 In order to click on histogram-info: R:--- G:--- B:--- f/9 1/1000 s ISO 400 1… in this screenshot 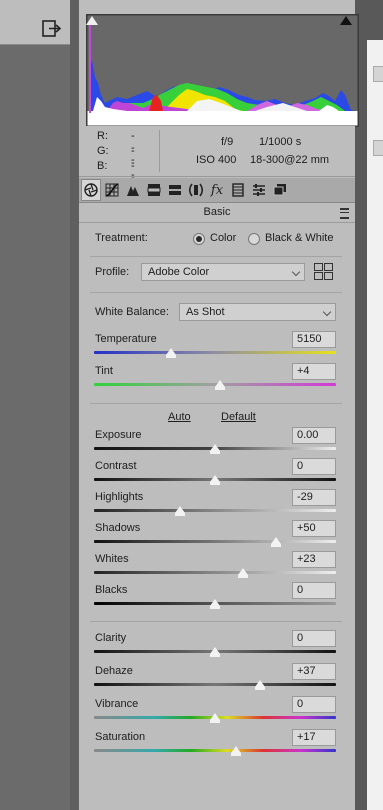, I will do `click(217, 161)`.